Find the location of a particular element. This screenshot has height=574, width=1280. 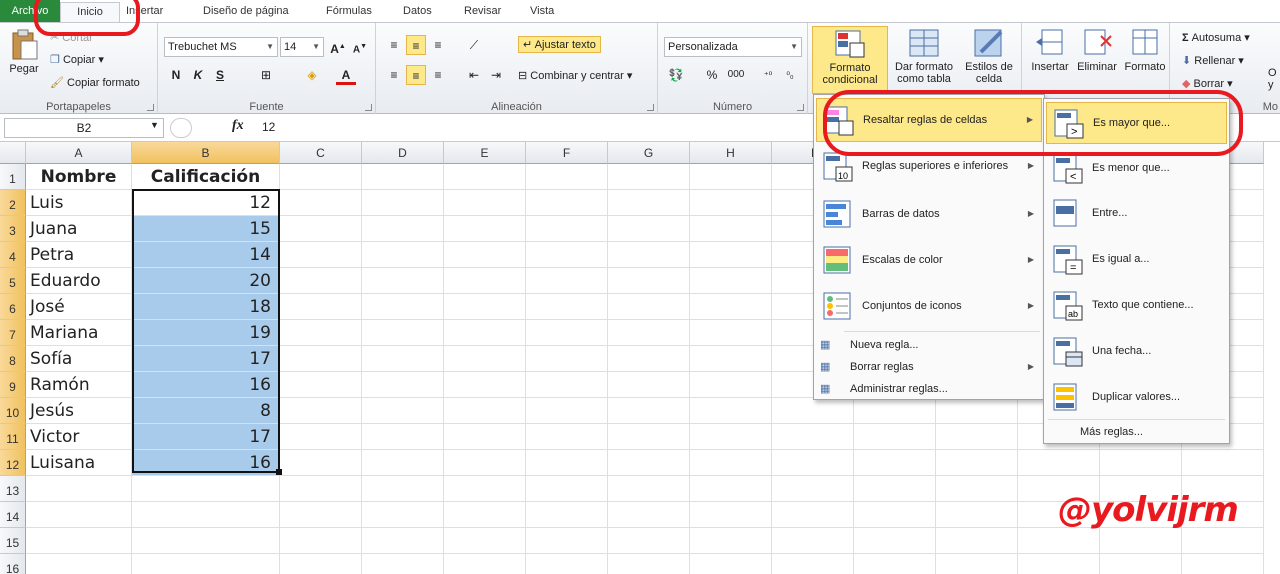

name-box: B2 is located at coordinates (84, 128).